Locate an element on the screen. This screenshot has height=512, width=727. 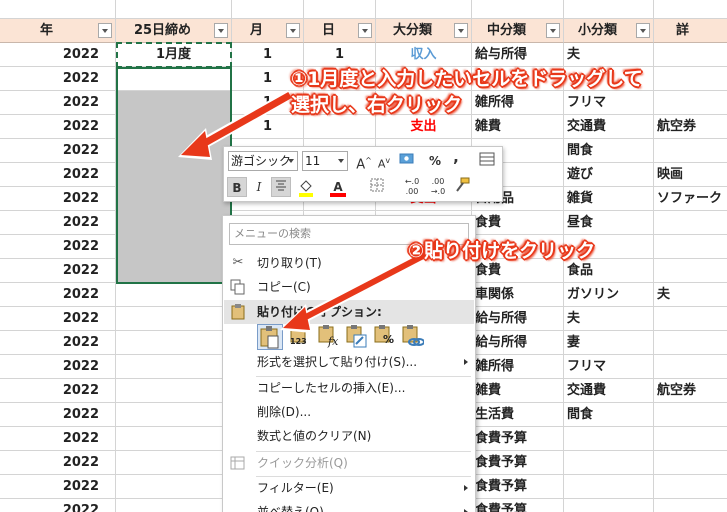
column-header: 25日締め is located at coordinates (174, 31).